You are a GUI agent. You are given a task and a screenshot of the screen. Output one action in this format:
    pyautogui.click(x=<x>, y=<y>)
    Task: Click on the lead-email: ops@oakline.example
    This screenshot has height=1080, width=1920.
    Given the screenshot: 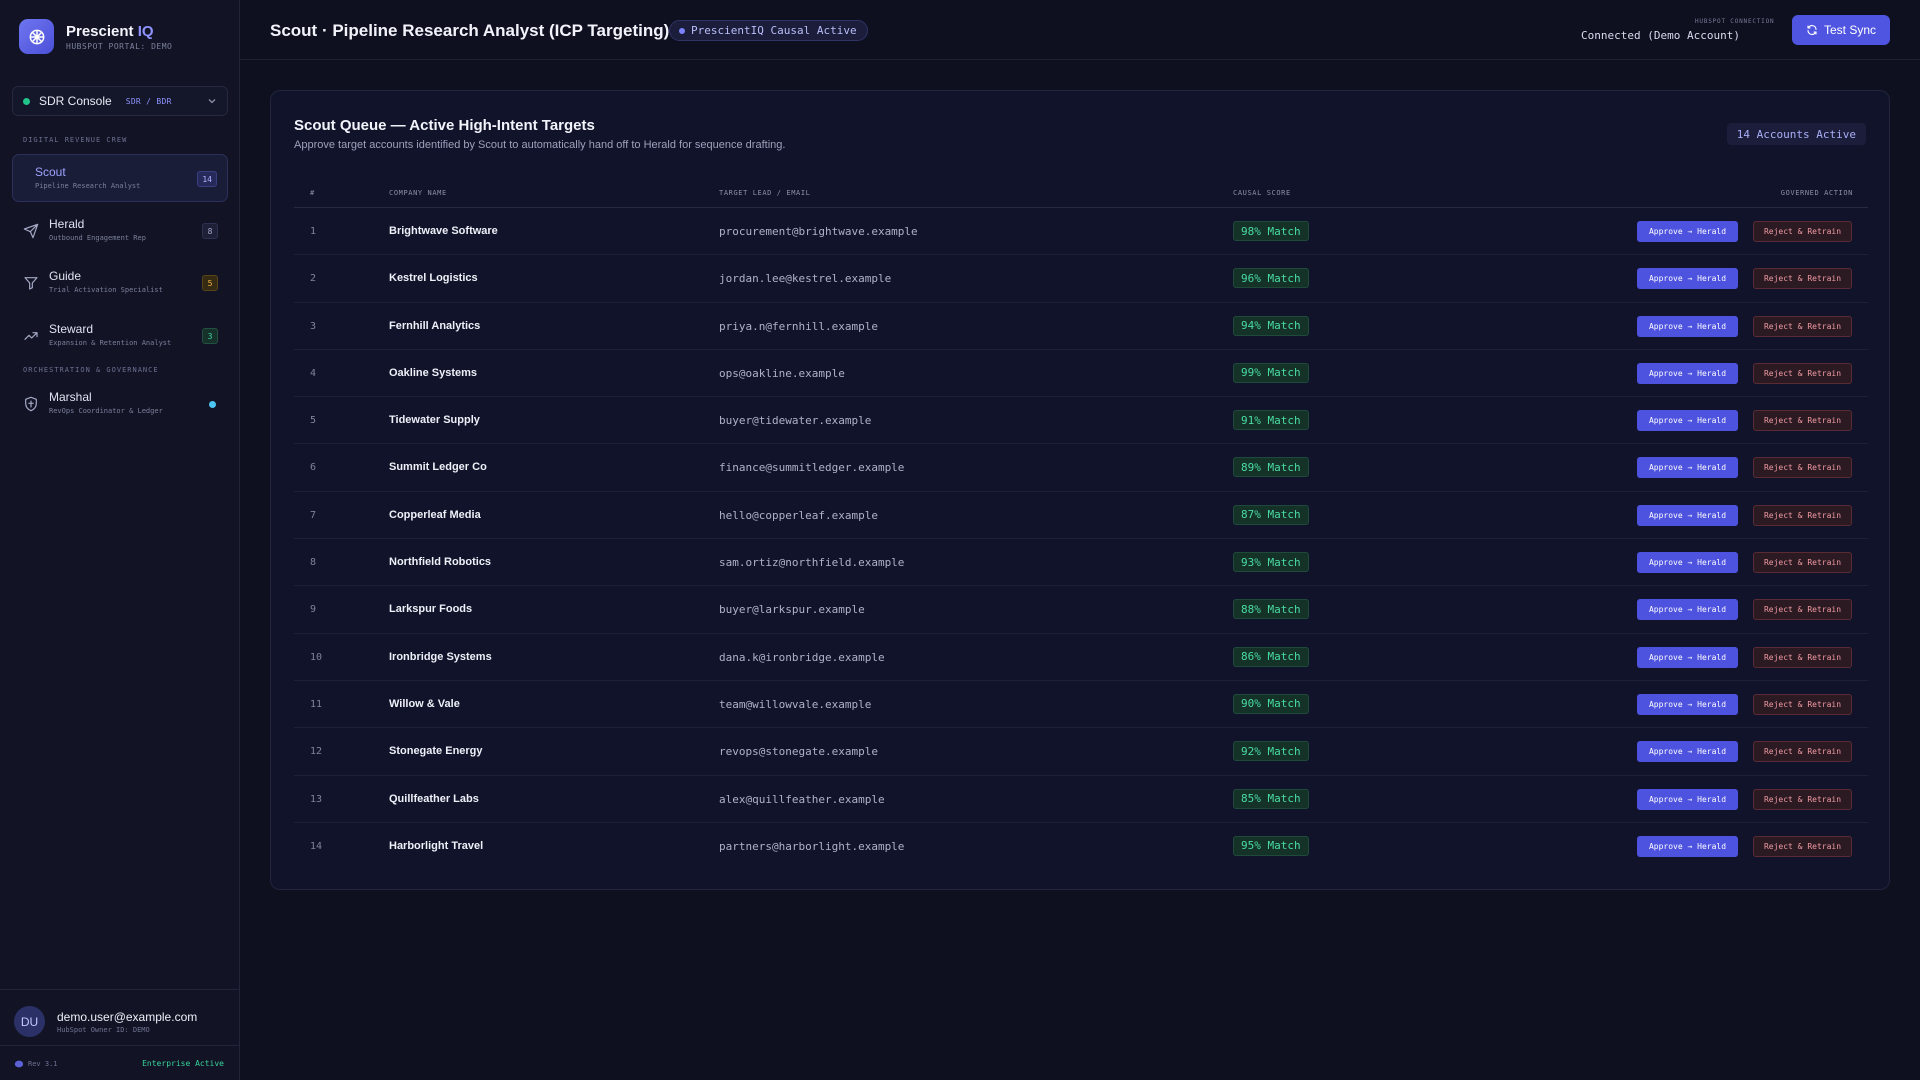 What is the action you would take?
    pyautogui.click(x=782, y=373)
    